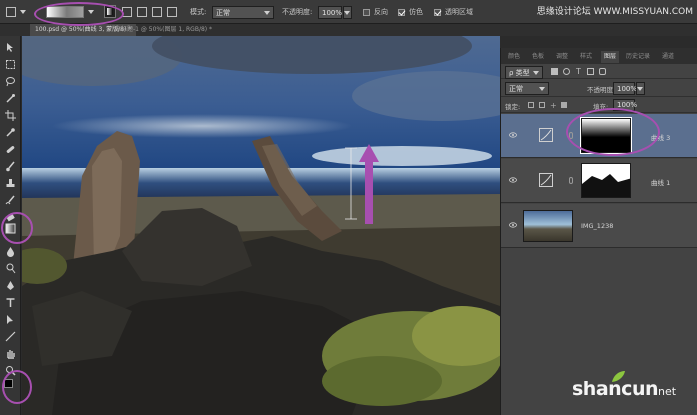 The image size is (697, 415). I want to click on line-shape-tool-icon, so click(10, 336).